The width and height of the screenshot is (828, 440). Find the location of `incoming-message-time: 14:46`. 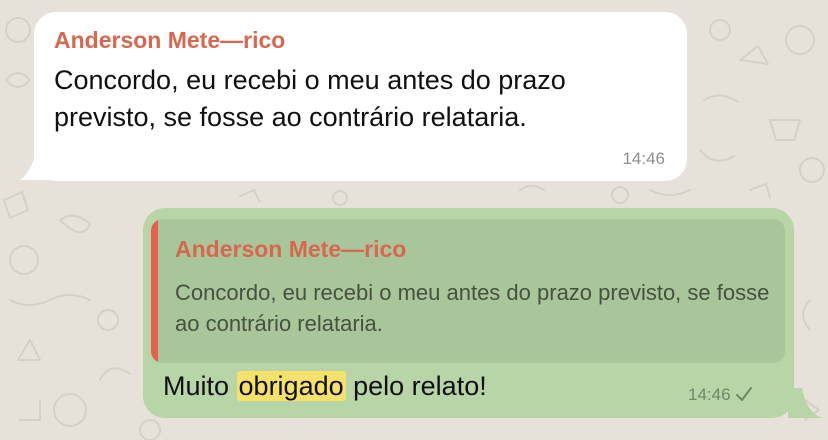

incoming-message-time: 14:46 is located at coordinates (643, 158).